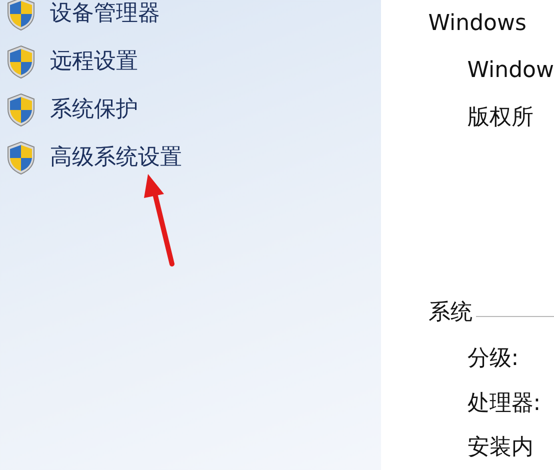 This screenshot has height=470, width=554. Describe the element at coordinates (94, 110) in the screenshot. I see `sidebar-link: 系统保护` at that location.